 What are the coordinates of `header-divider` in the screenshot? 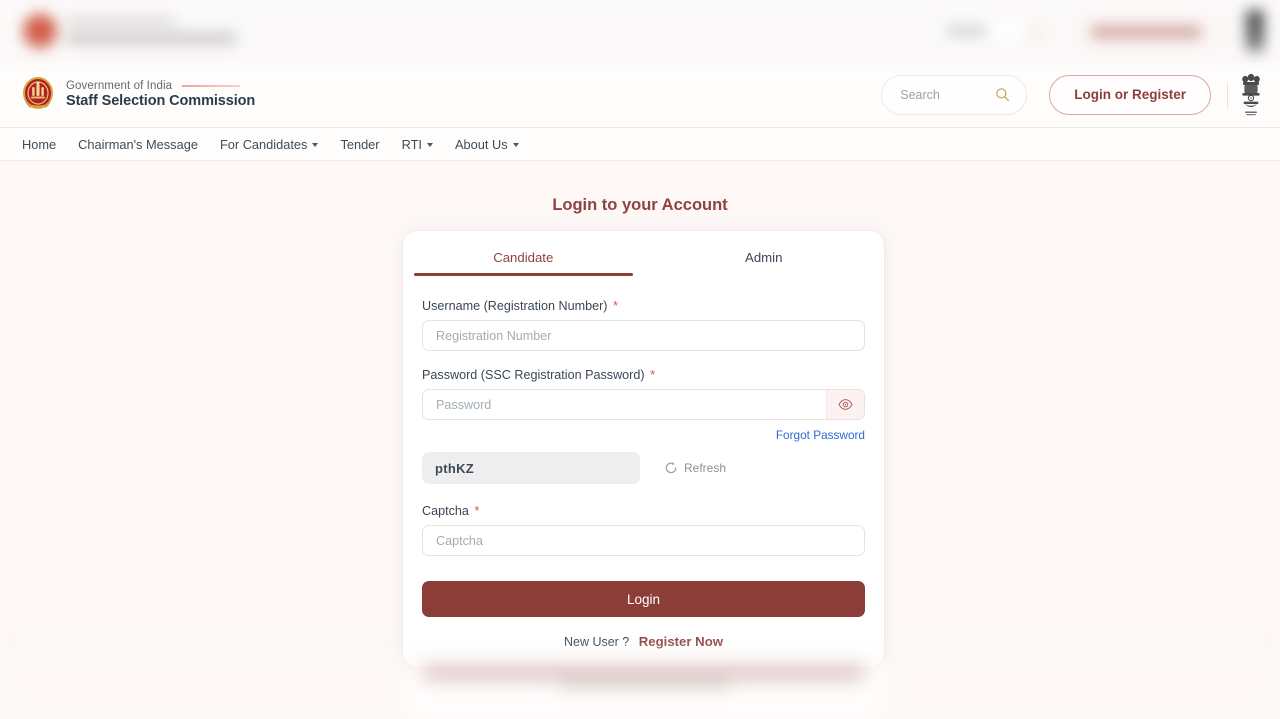 It's located at (1227, 94).